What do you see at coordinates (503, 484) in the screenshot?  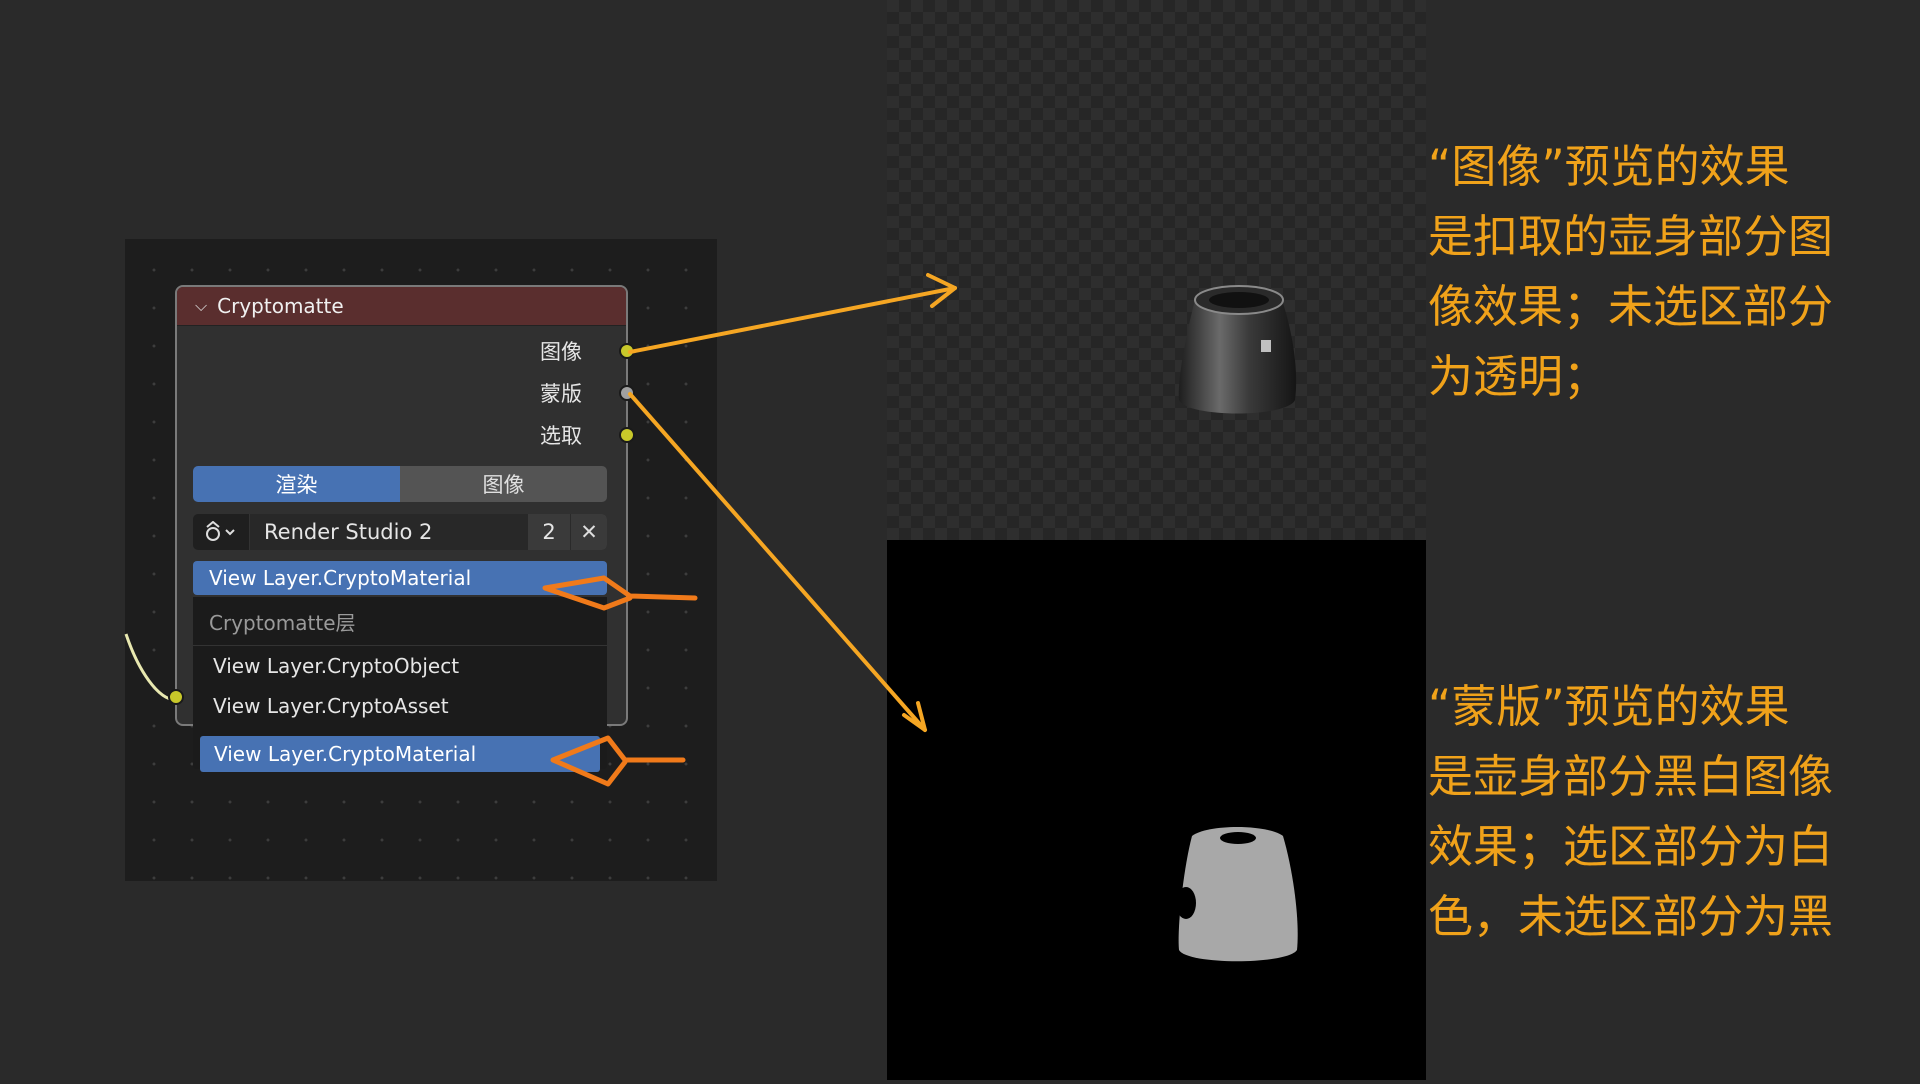 I see `tab-image: 图像` at bounding box center [503, 484].